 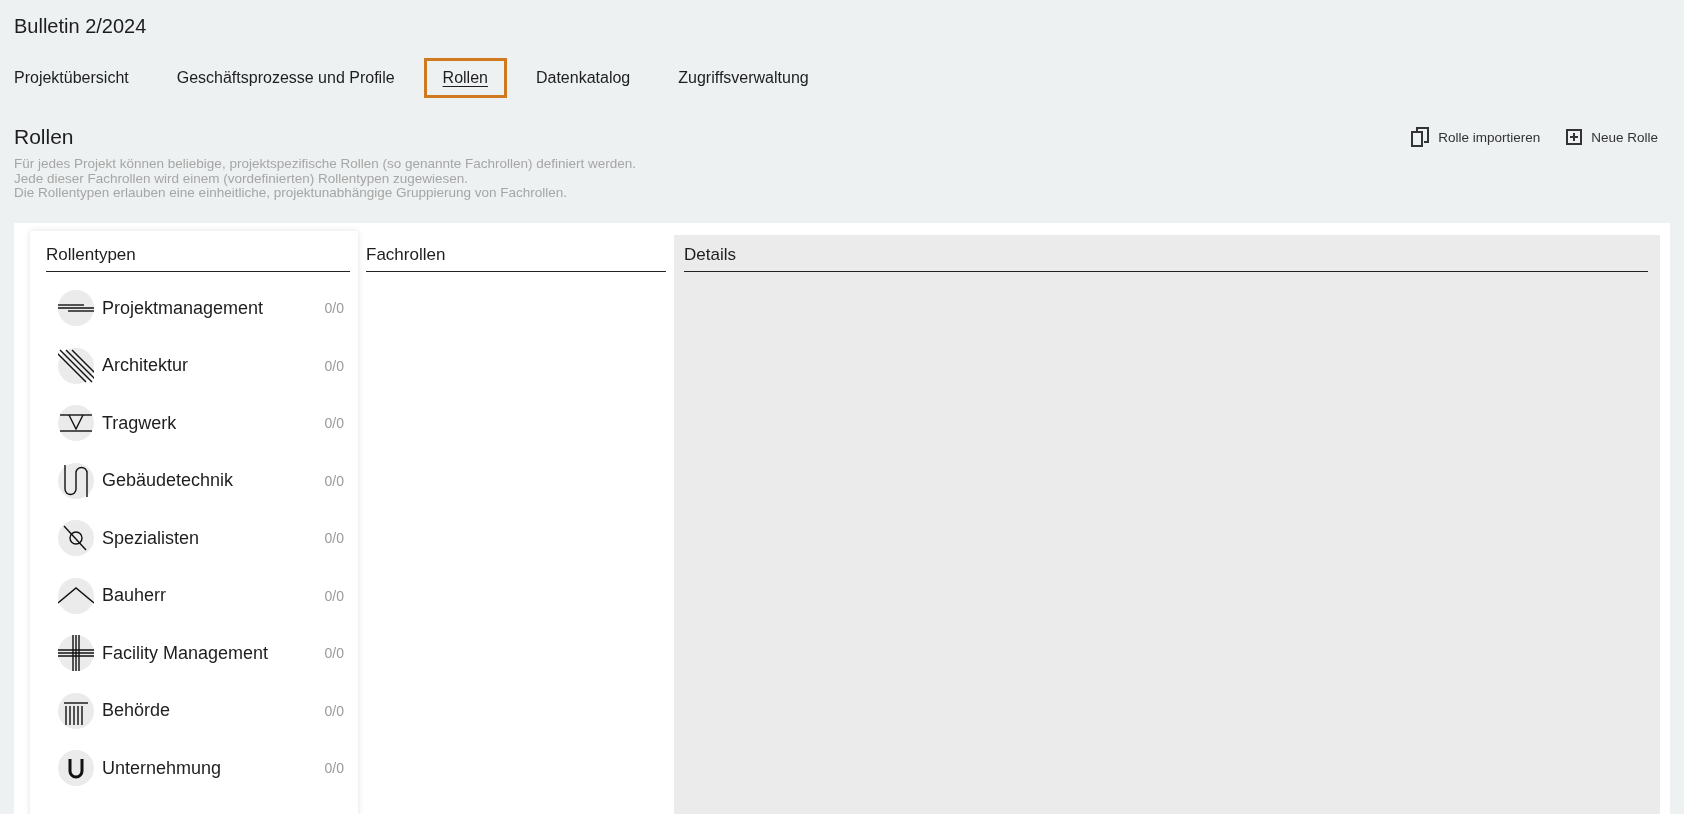 What do you see at coordinates (198, 308) in the screenshot?
I see `role-type-item: Projektmanagement 0/0` at bounding box center [198, 308].